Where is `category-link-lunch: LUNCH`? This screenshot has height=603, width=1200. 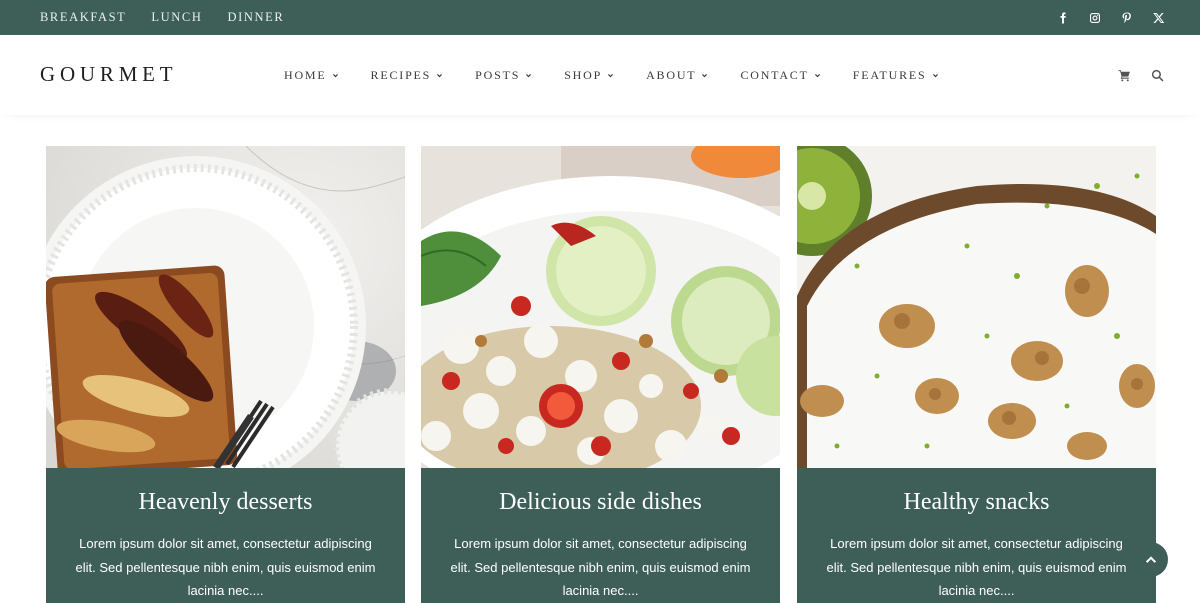
category-link-lunch: LUNCH is located at coordinates (176, 17).